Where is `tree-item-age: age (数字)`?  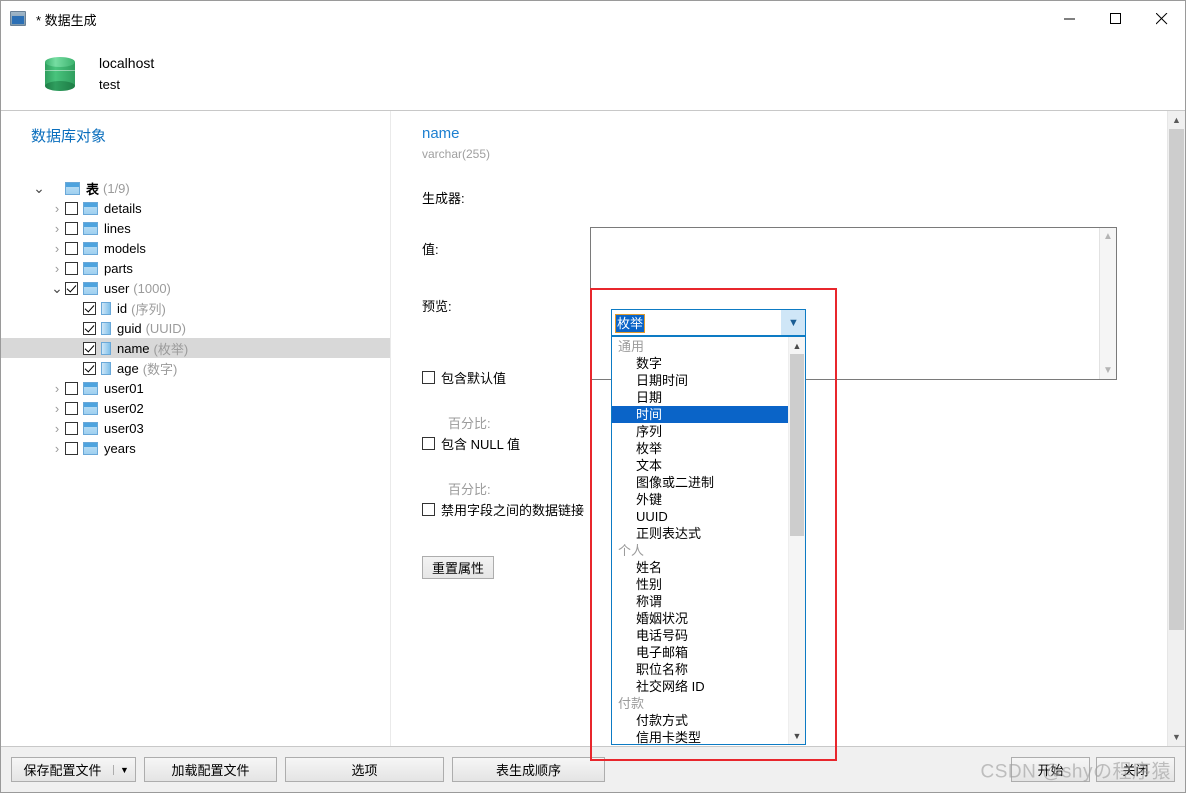
tree-item-age: age (数字) is located at coordinates (195, 368).